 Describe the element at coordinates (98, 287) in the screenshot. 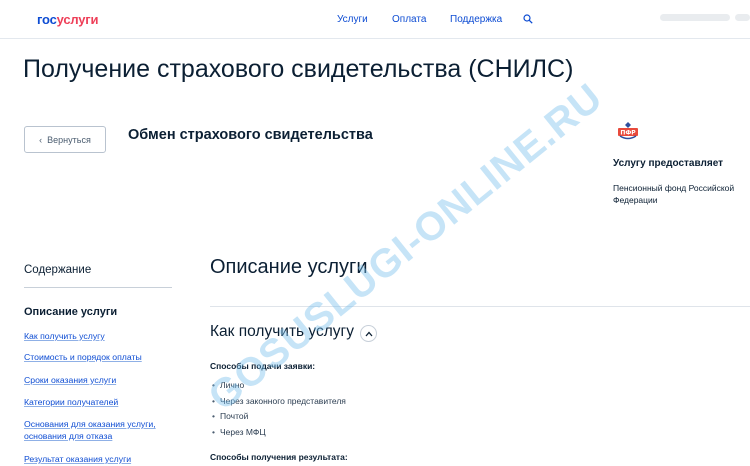

I see `toc-divider` at that location.